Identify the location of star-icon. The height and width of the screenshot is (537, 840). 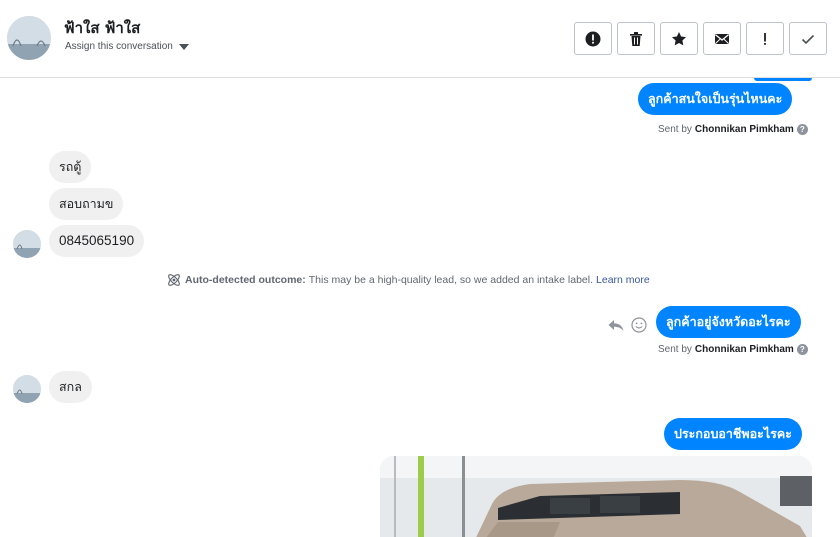
(679, 38).